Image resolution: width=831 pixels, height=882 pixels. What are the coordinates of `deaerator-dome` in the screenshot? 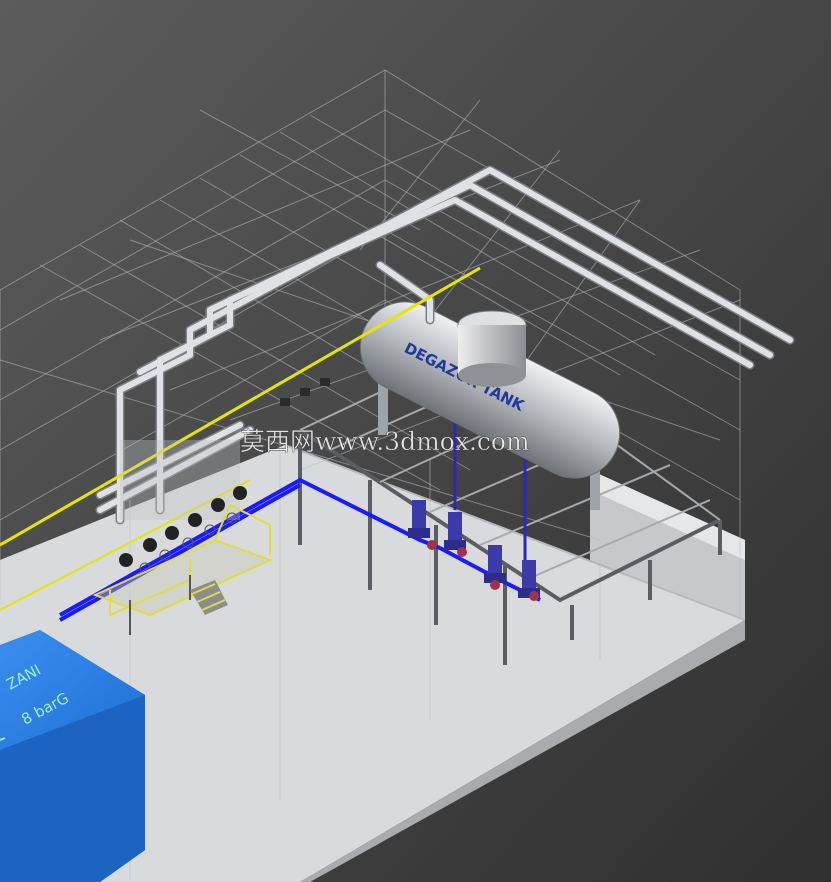 It's located at (492, 348).